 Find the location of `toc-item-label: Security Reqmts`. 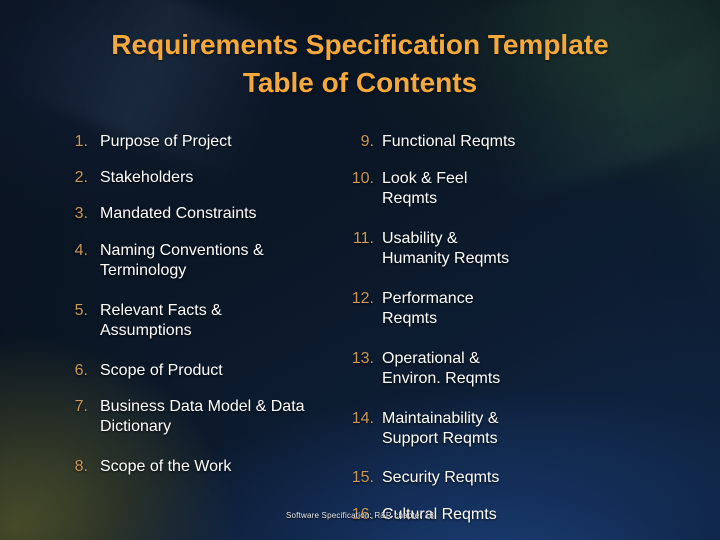

toc-item-label: Security Reqmts is located at coordinates (501, 478).